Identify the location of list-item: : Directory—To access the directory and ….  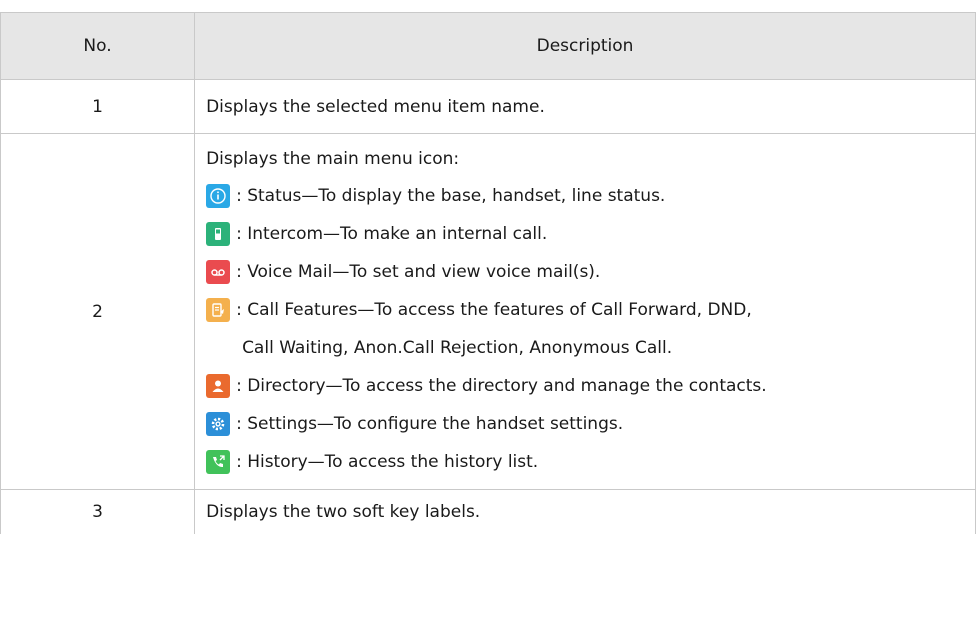
(590, 386).